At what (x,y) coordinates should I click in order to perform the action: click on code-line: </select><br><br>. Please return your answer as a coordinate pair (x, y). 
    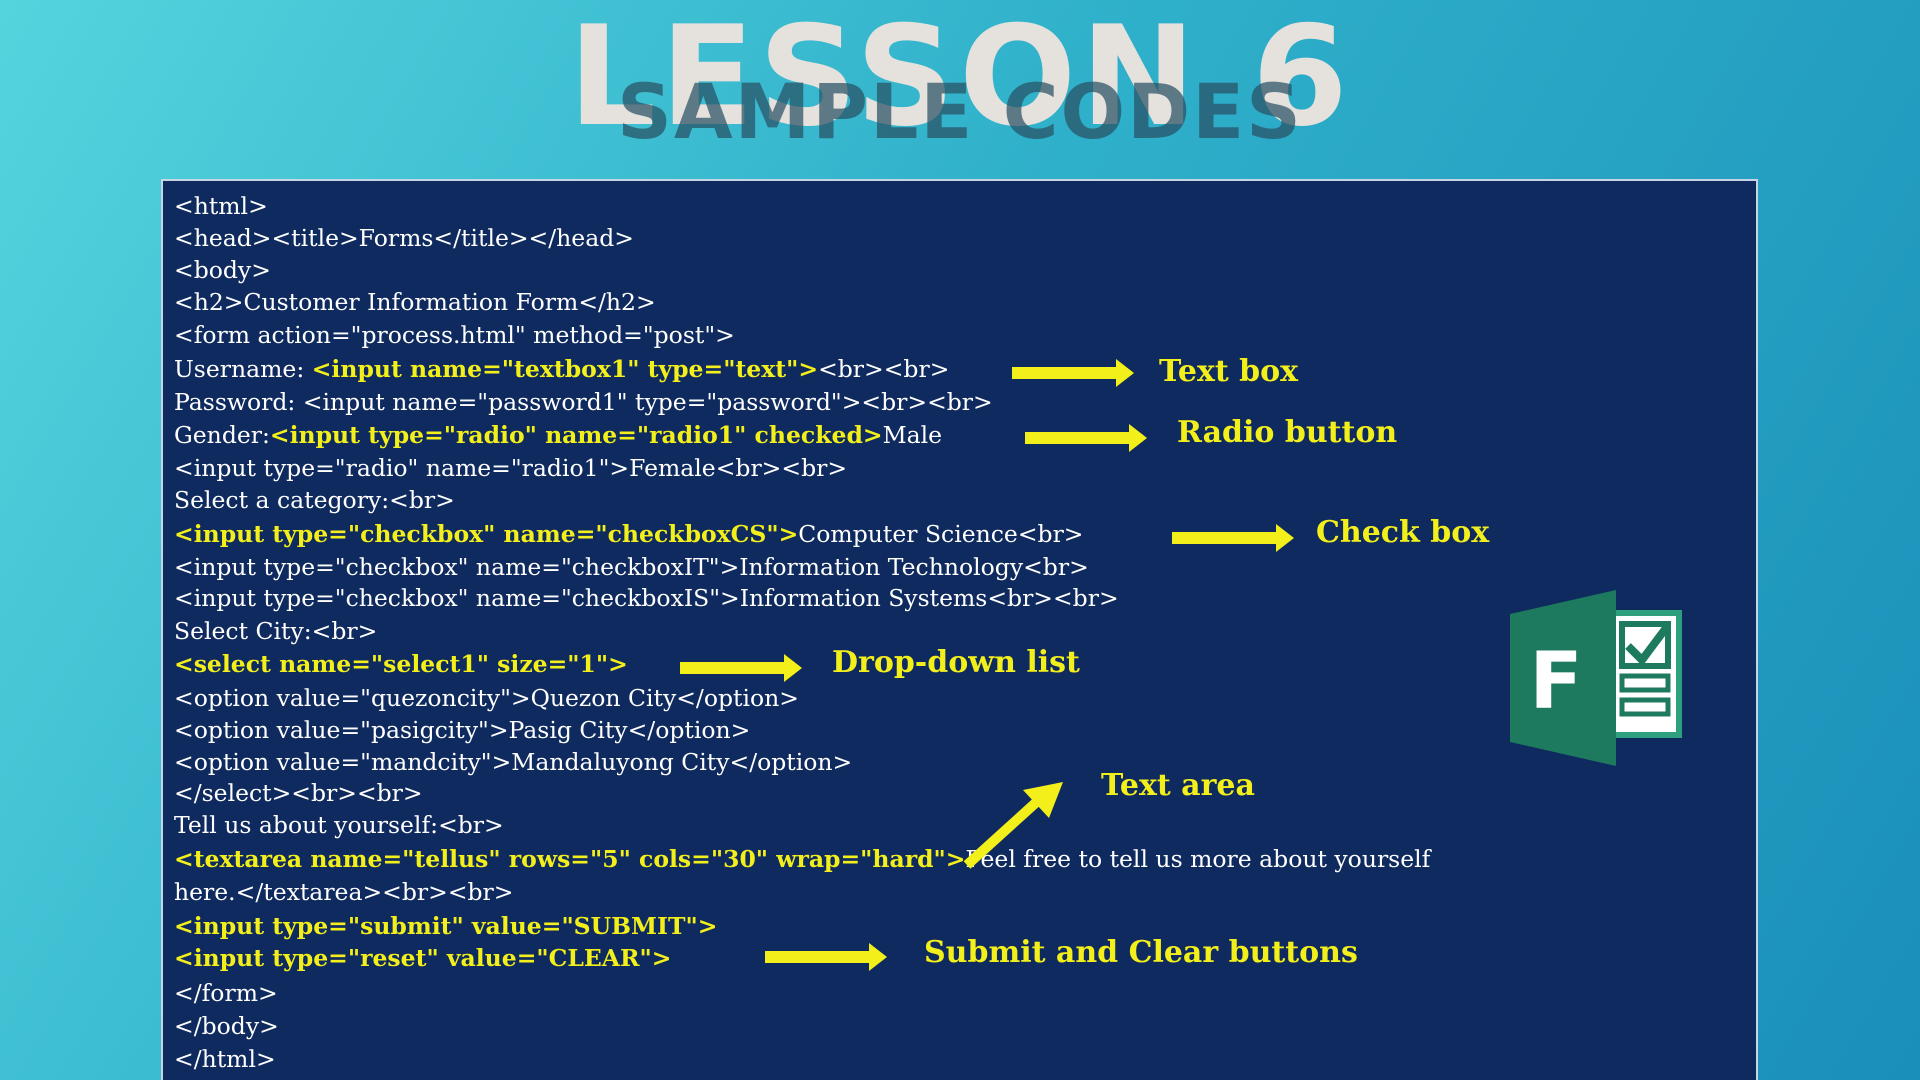
    Looking at the image, I should click on (298, 793).